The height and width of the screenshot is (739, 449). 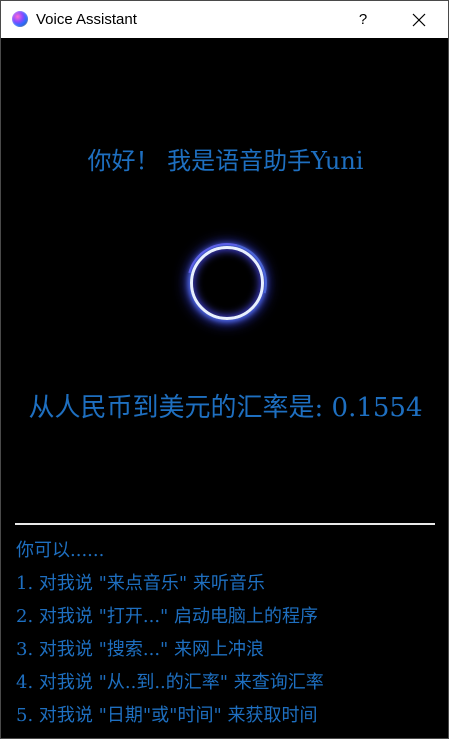 I want to click on close-button, so click(x=419, y=19).